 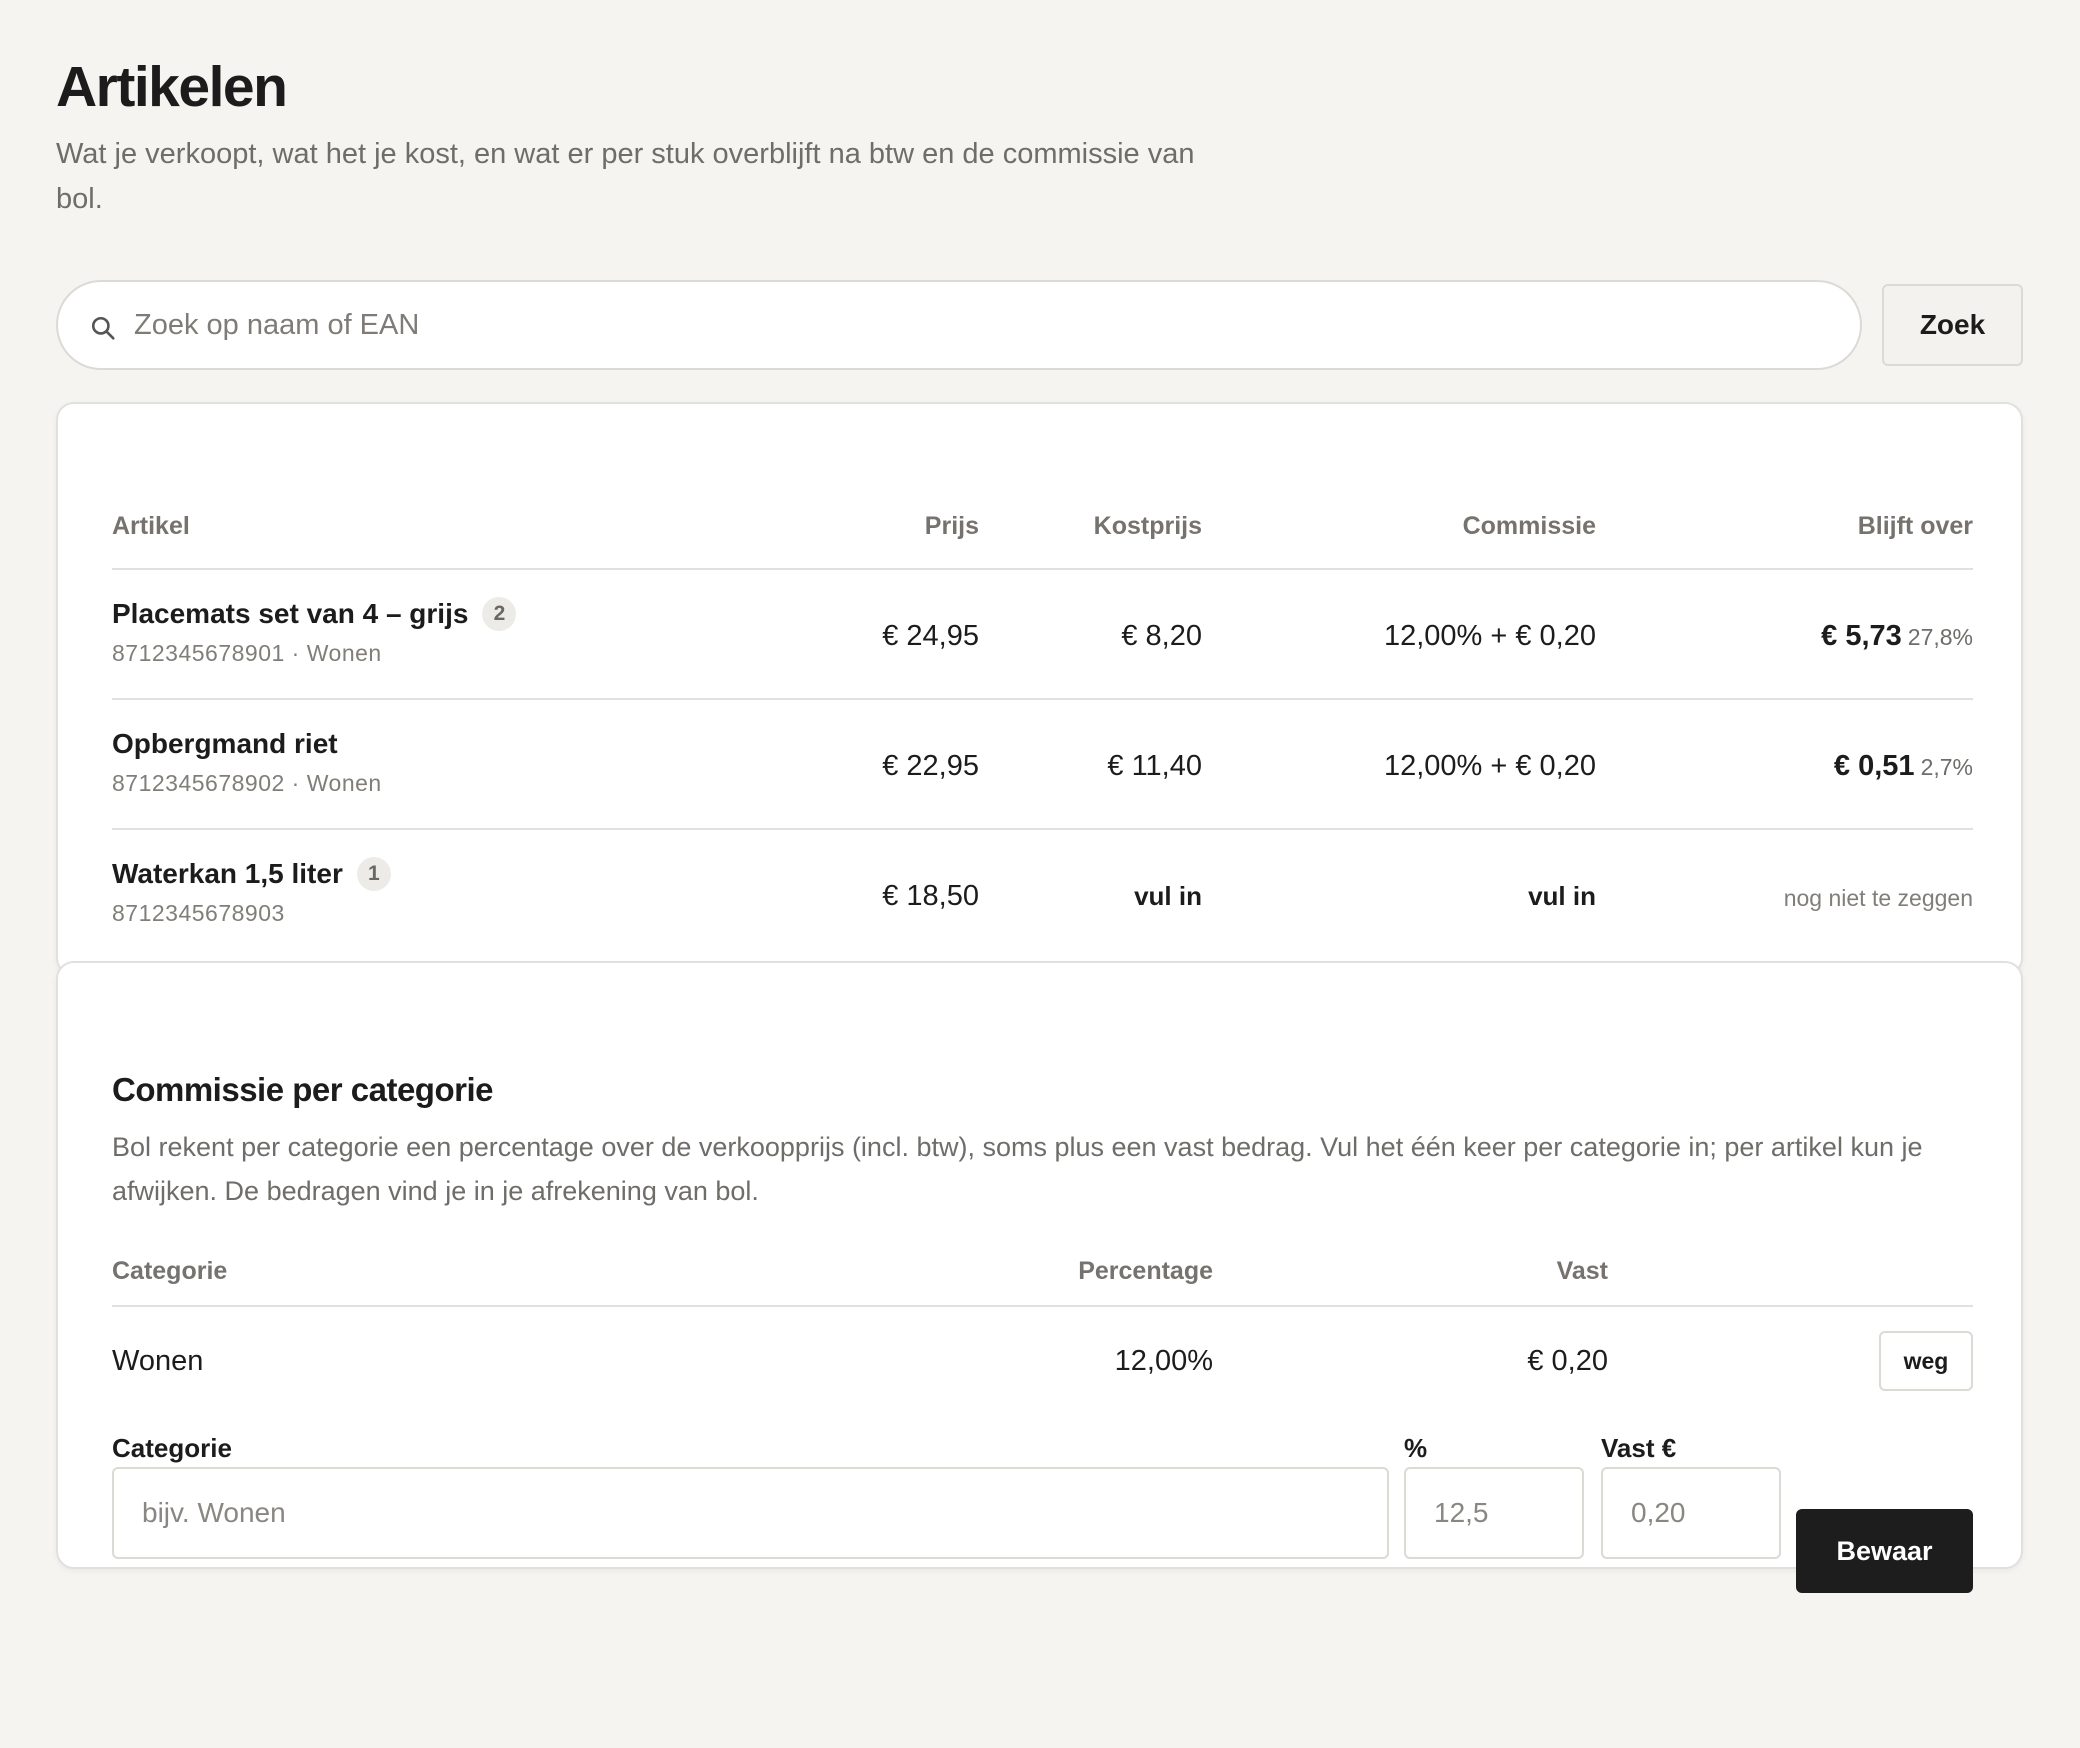 What do you see at coordinates (1946, 767) in the screenshot?
I see `remaining-percentage: 2,7%` at bounding box center [1946, 767].